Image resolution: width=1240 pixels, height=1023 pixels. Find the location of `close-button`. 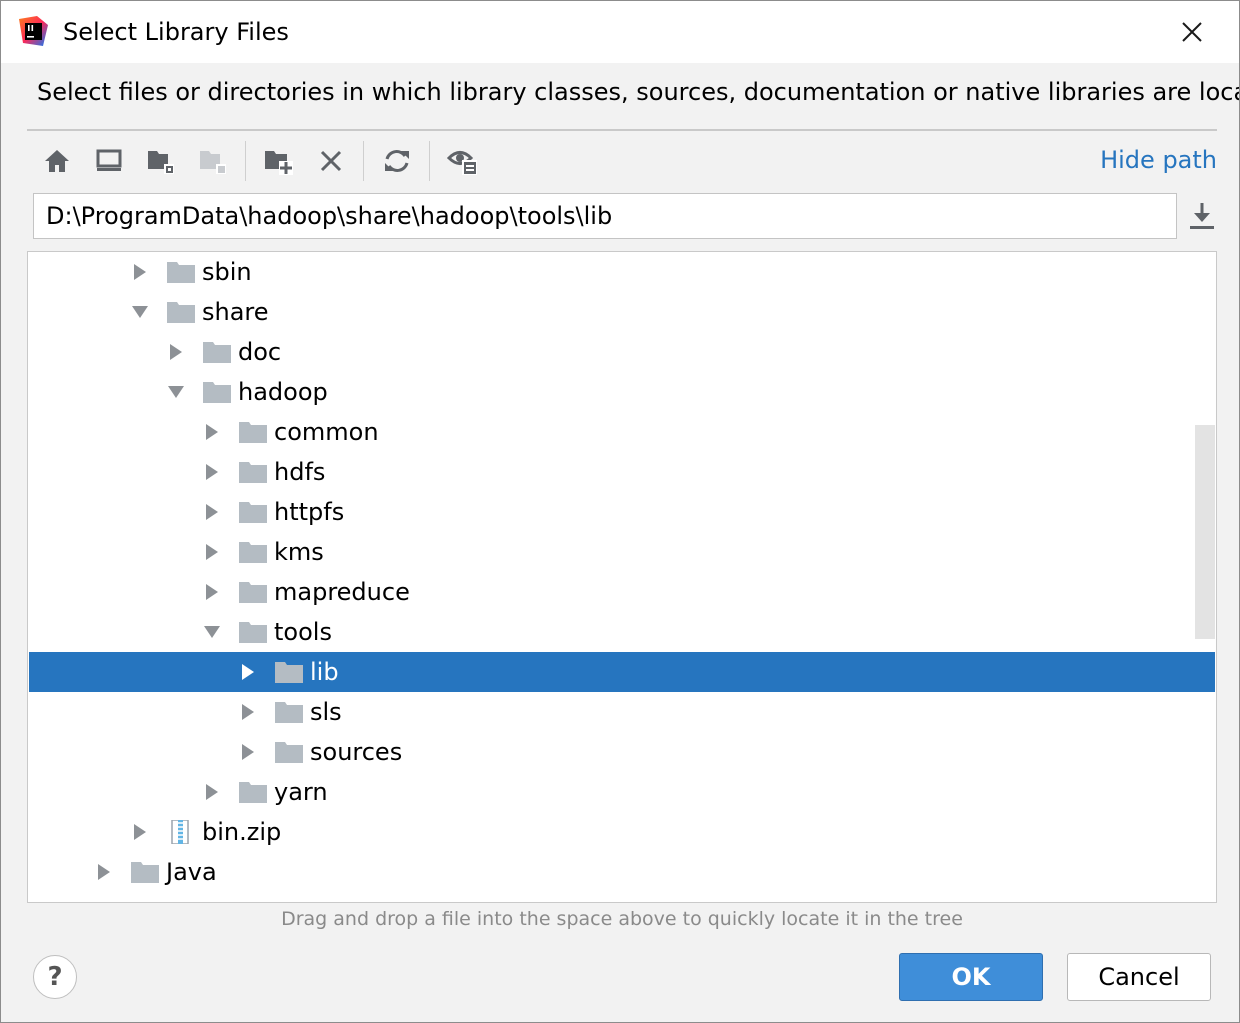

close-button is located at coordinates (1192, 32).